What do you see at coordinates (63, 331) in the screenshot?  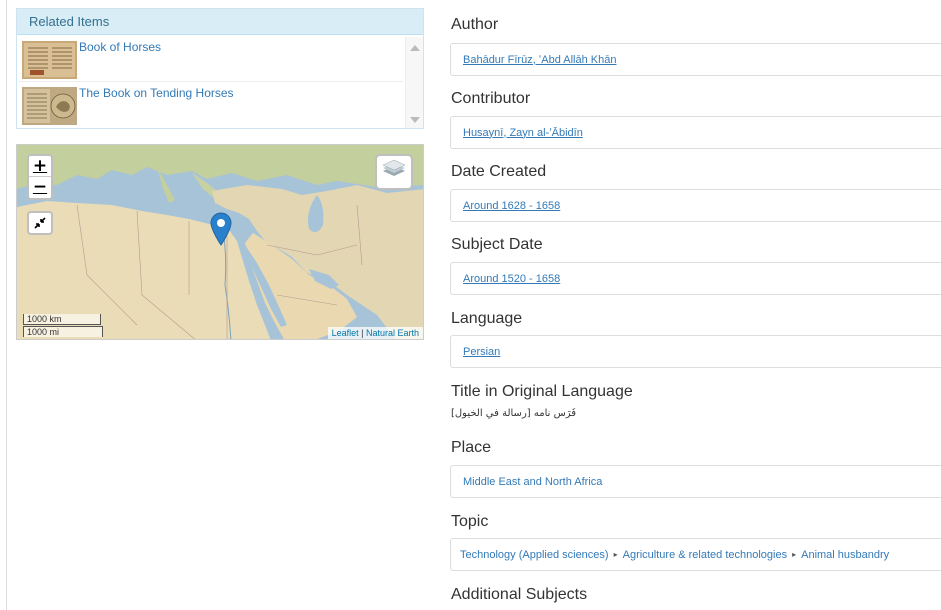 I see `scale-mi: 1000 mi` at bounding box center [63, 331].